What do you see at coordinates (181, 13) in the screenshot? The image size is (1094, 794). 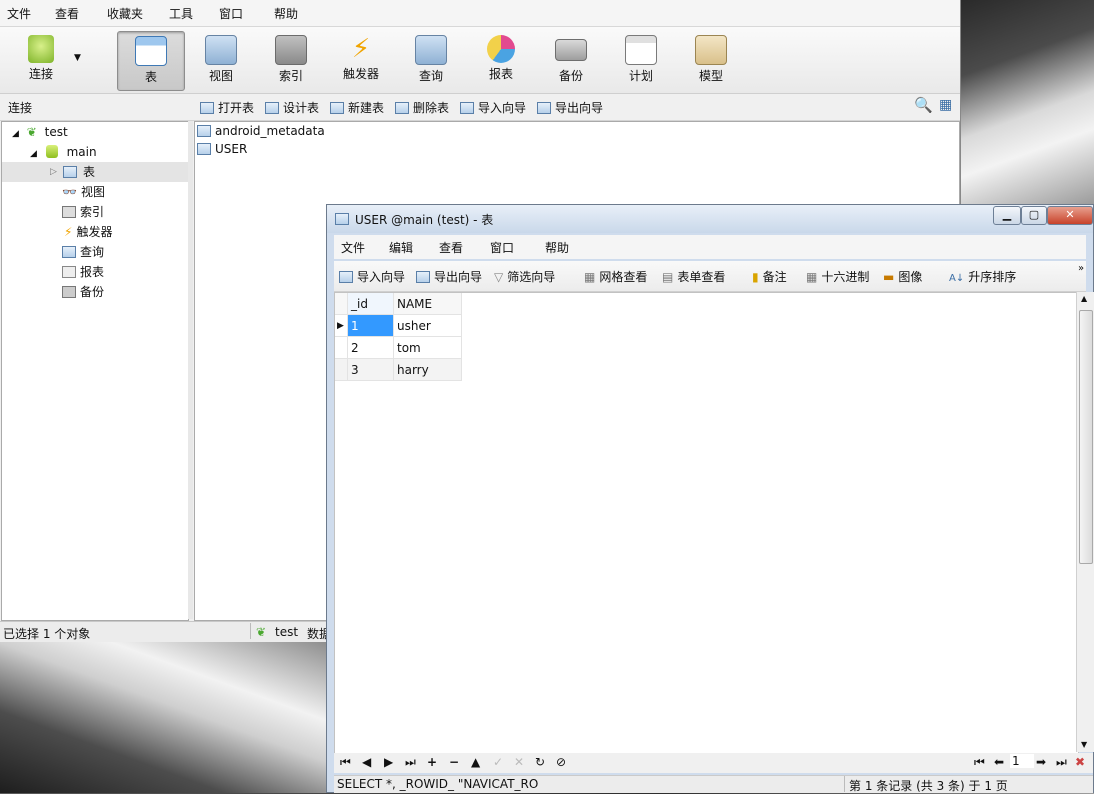 I see `menu-tools: 工具` at bounding box center [181, 13].